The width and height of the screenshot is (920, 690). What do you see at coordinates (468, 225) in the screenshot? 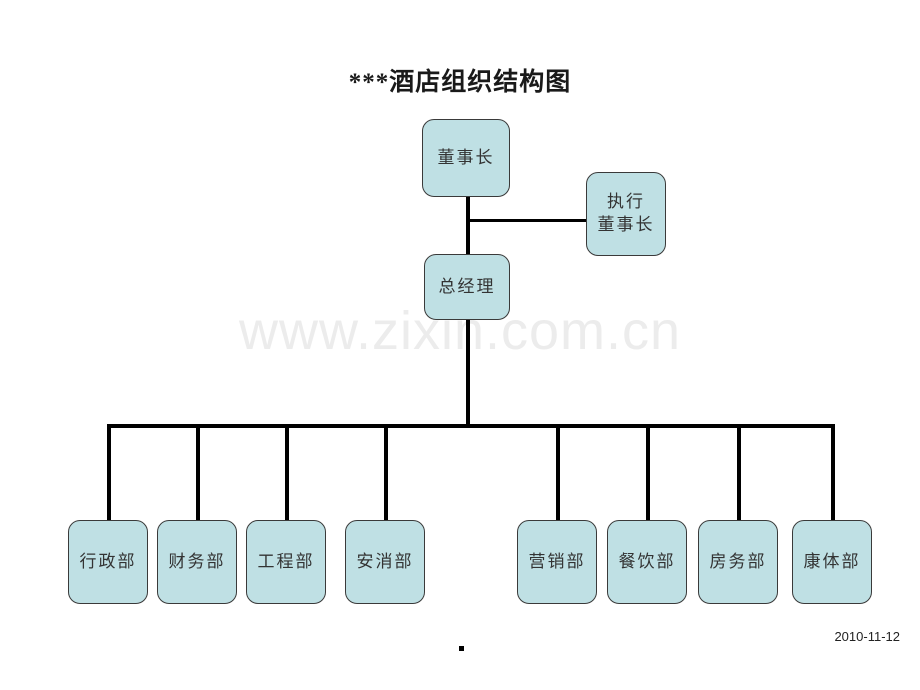
I see `connector-chairman-to-gm` at bounding box center [468, 225].